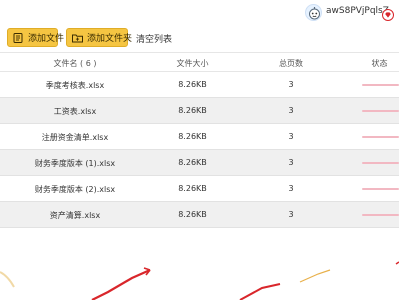 Image resolution: width=399 pixels, height=300 pixels. What do you see at coordinates (75, 189) in the screenshot?
I see `file-name: 财务季度版本 (2).xlsx` at bounding box center [75, 189].